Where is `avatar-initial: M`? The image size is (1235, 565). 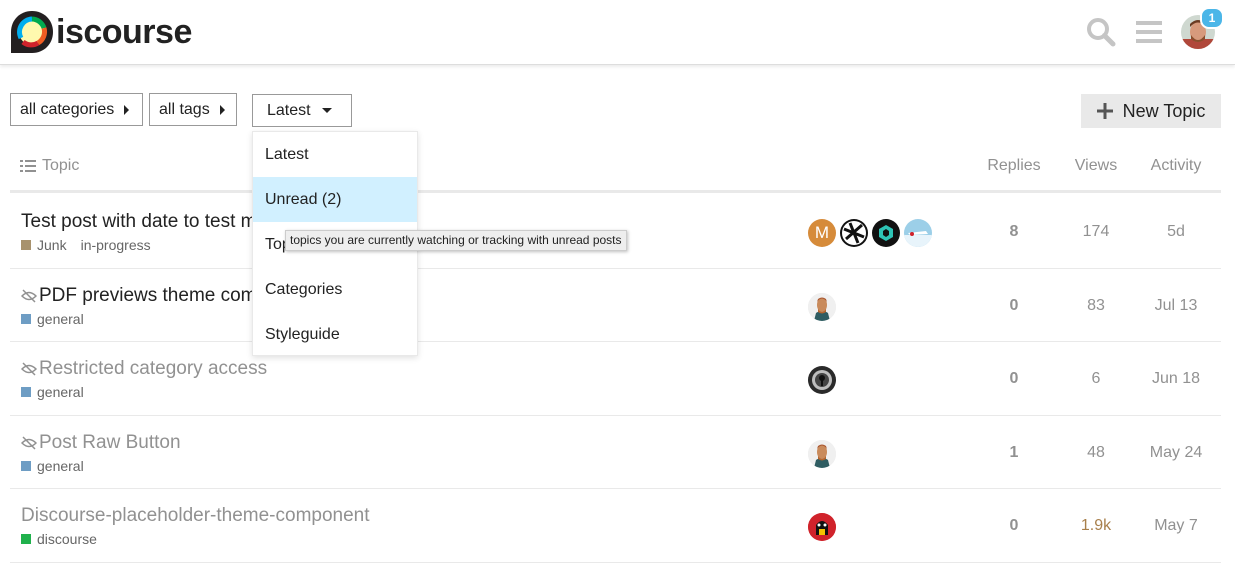
avatar-initial: M is located at coordinates (822, 232).